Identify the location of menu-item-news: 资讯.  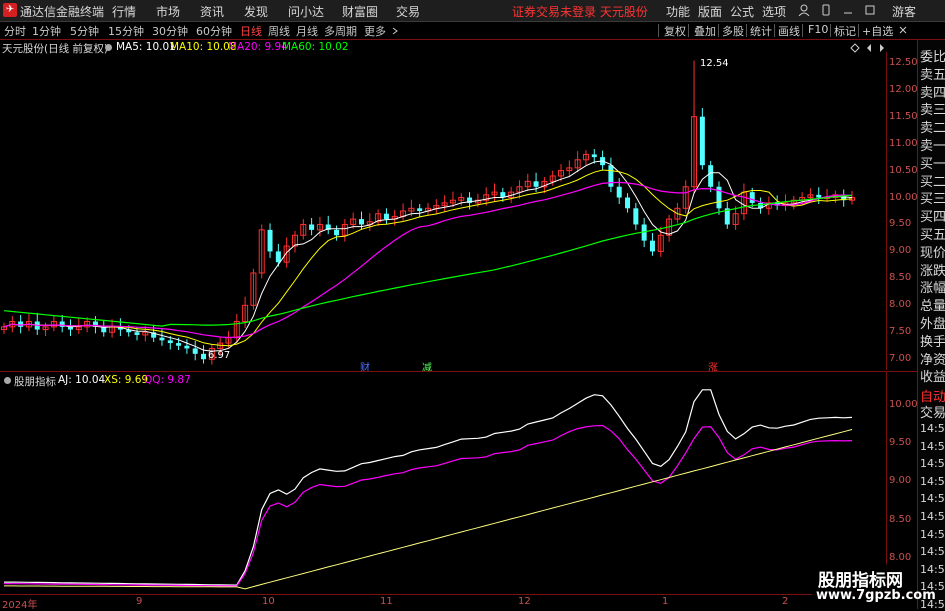
(212, 11).